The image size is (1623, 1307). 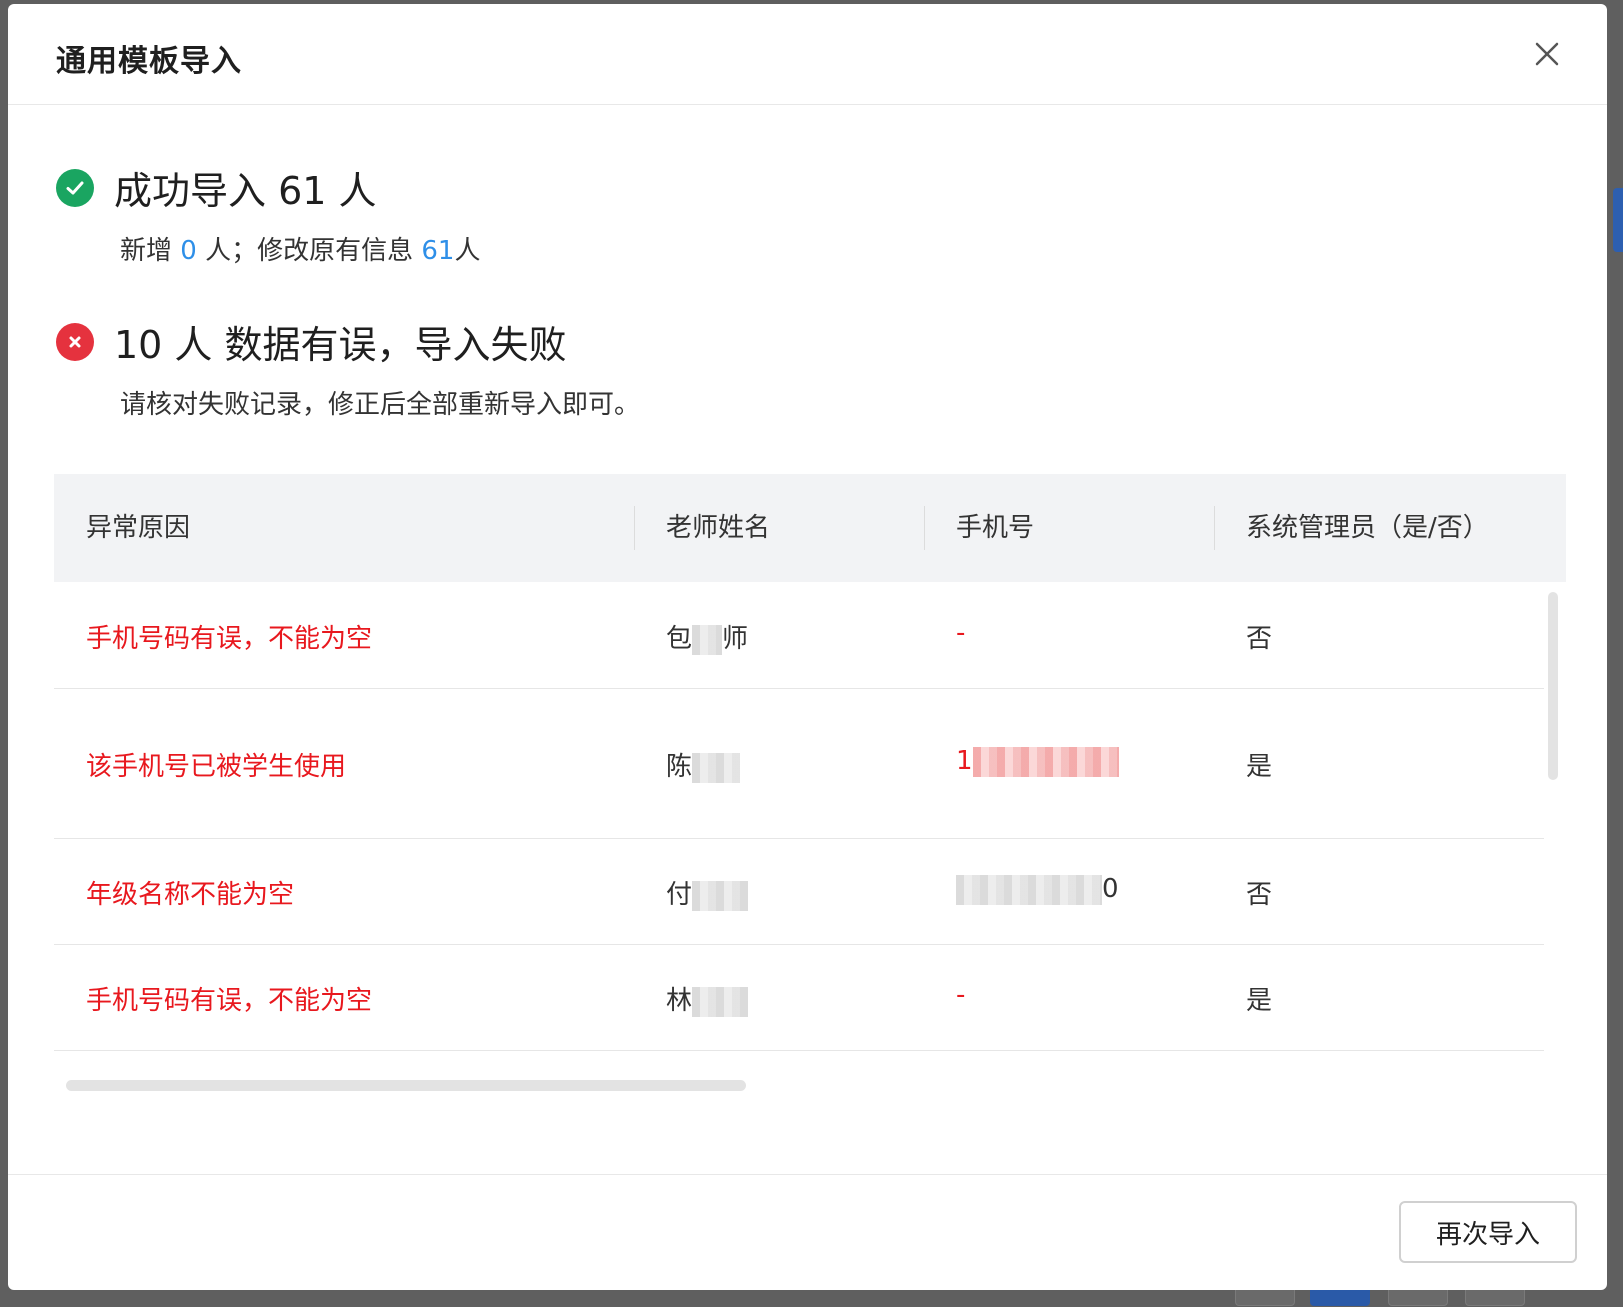 I want to click on x-circle-icon, so click(x=75, y=341).